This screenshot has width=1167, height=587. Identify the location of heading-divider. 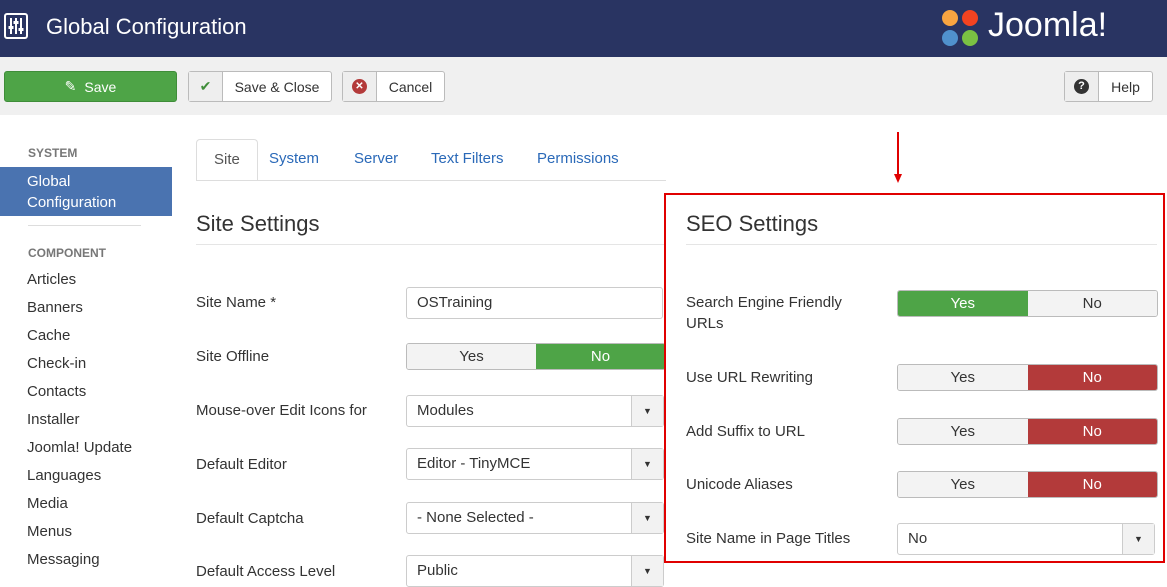
(431, 244).